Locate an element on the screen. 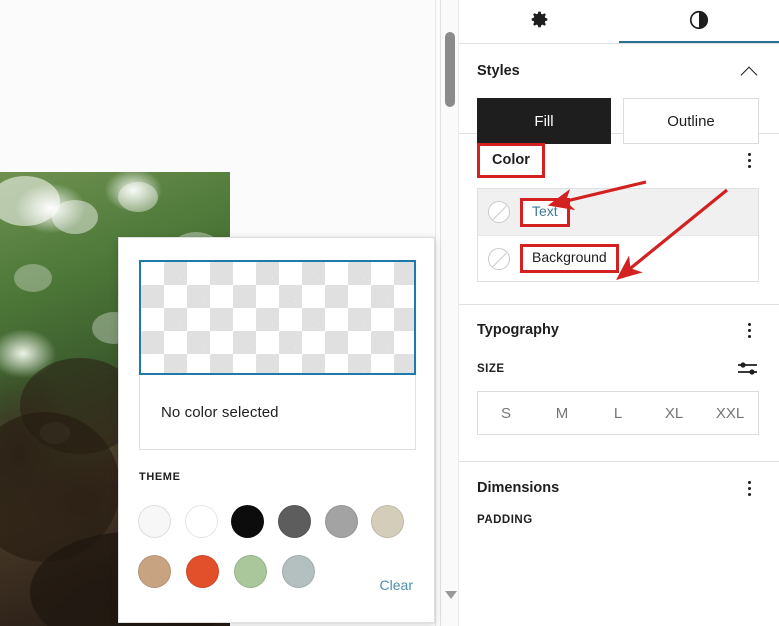  font-size-segmented-control: S M L XL XXL is located at coordinates (618, 413).